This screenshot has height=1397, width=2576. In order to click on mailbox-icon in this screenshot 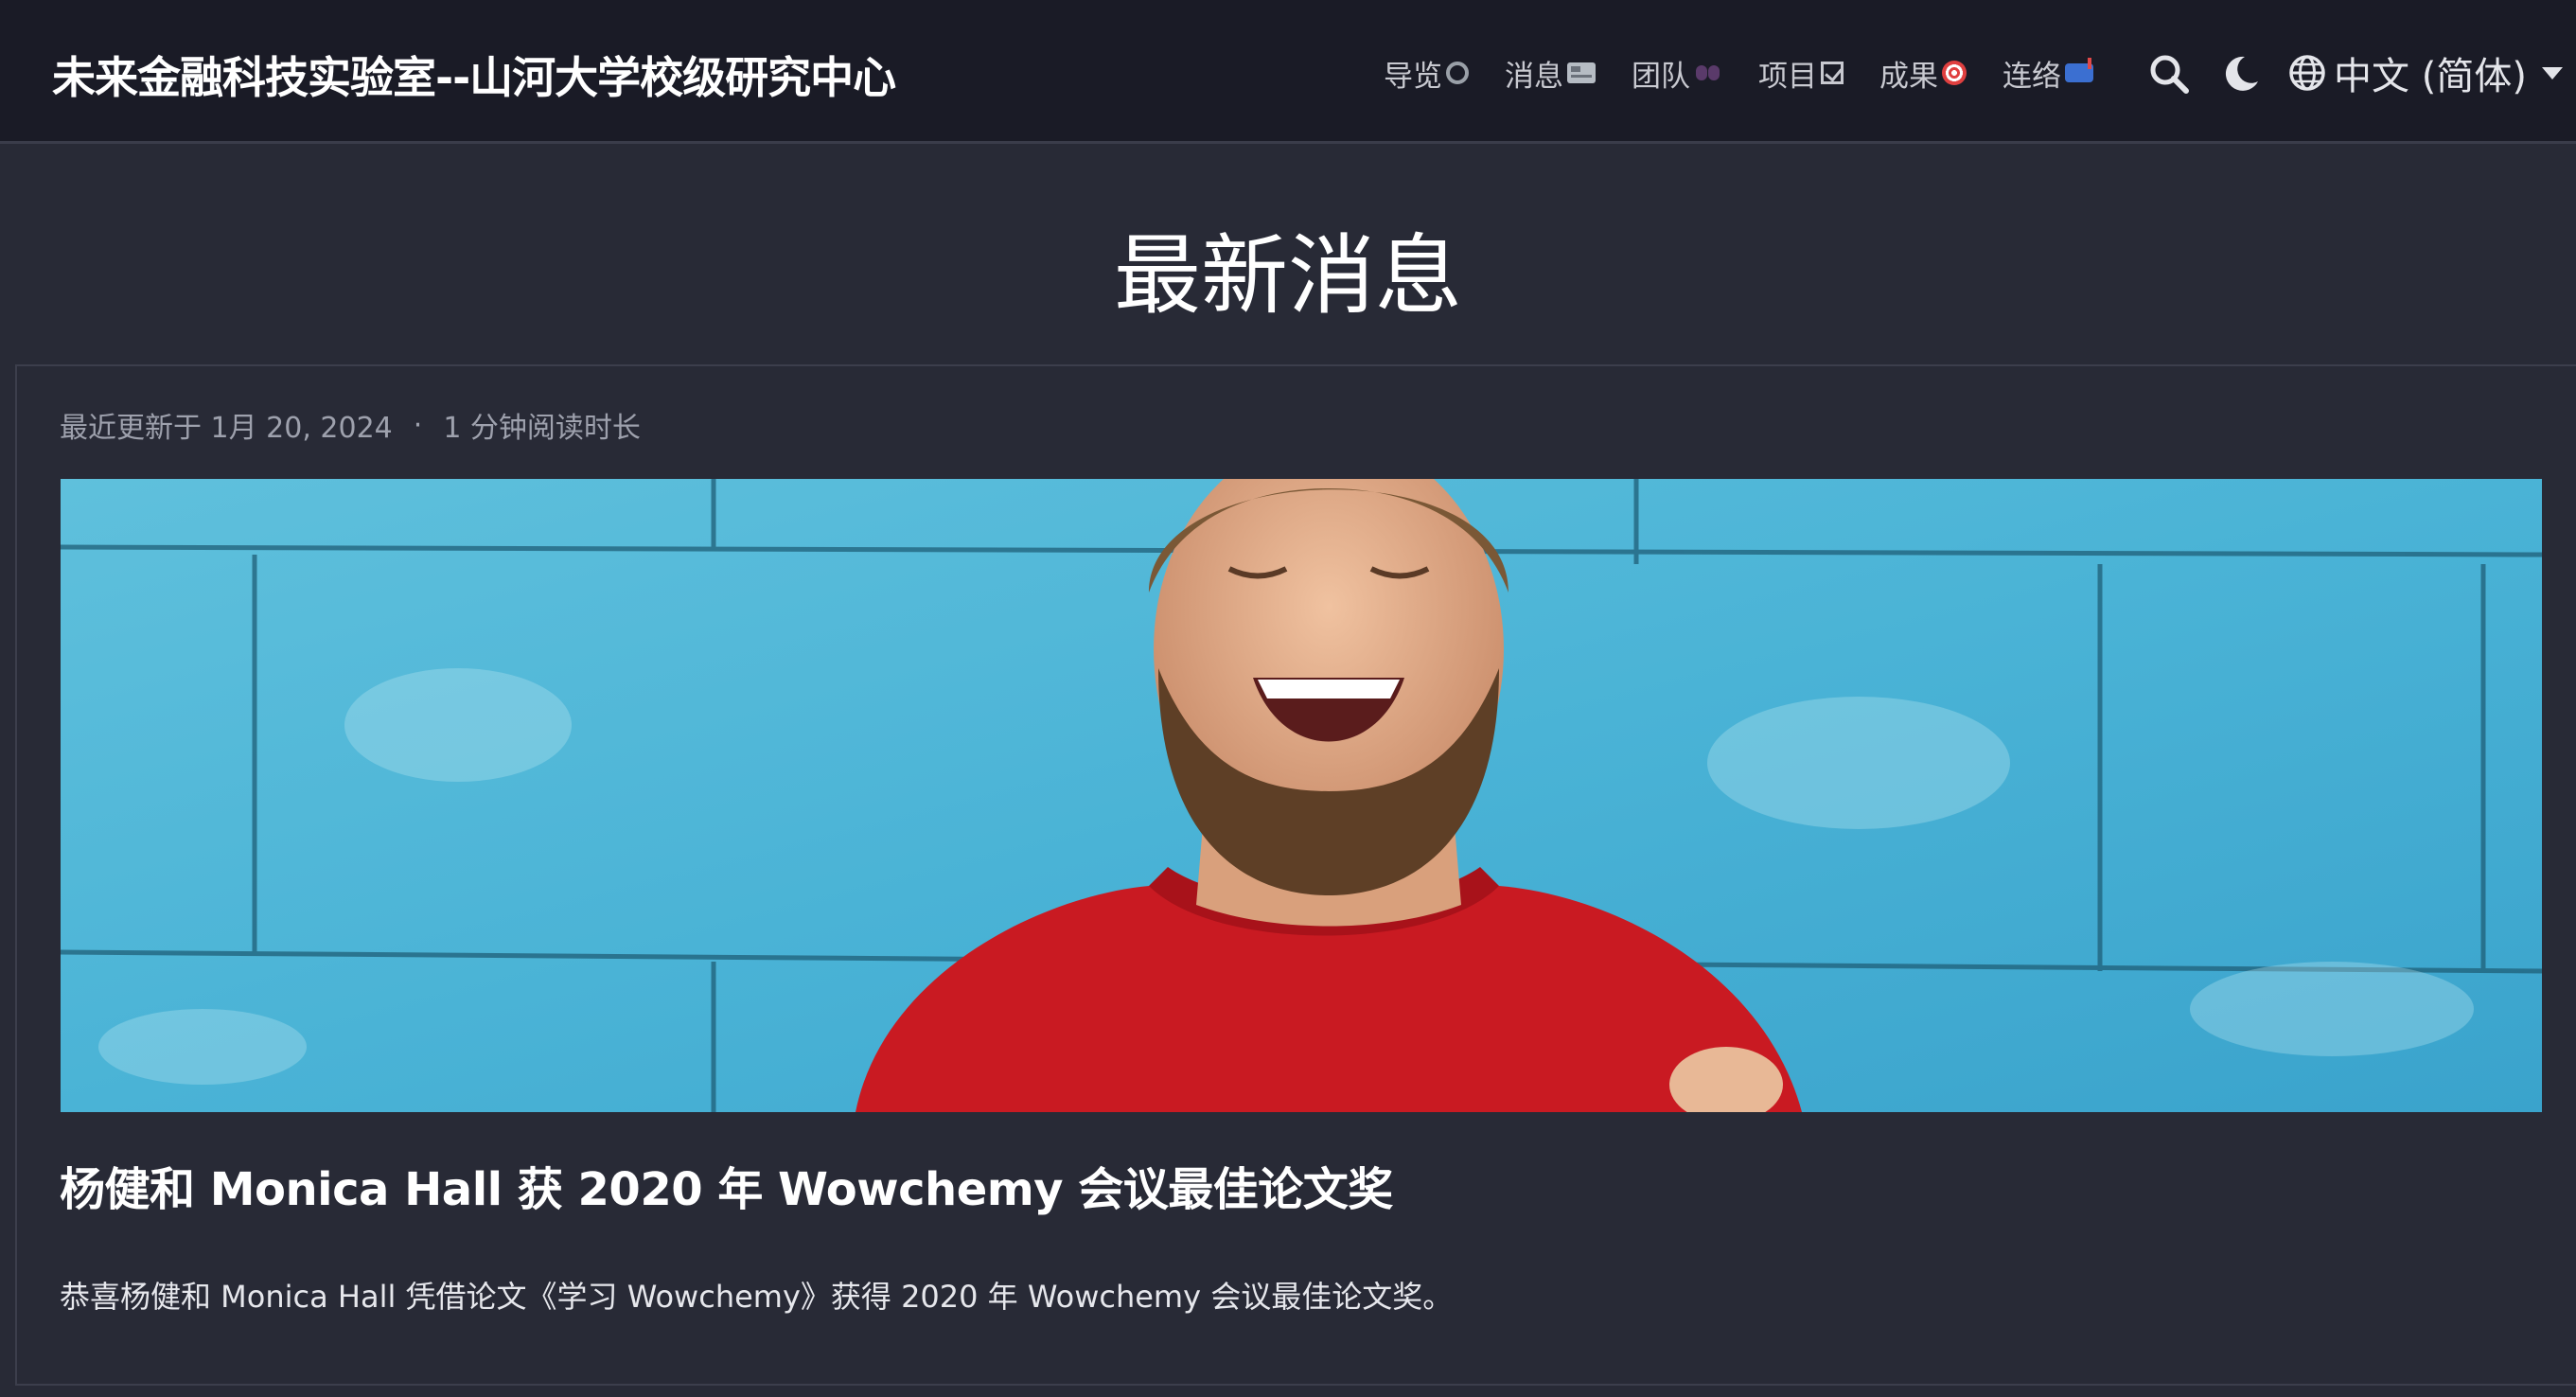, I will do `click(2079, 70)`.